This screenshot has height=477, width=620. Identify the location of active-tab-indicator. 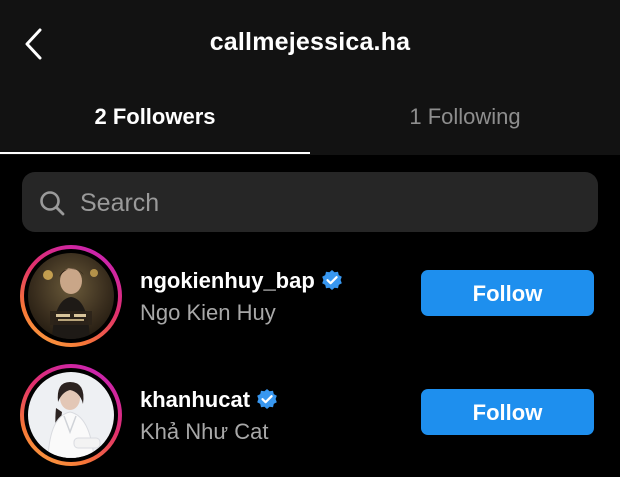
(155, 153).